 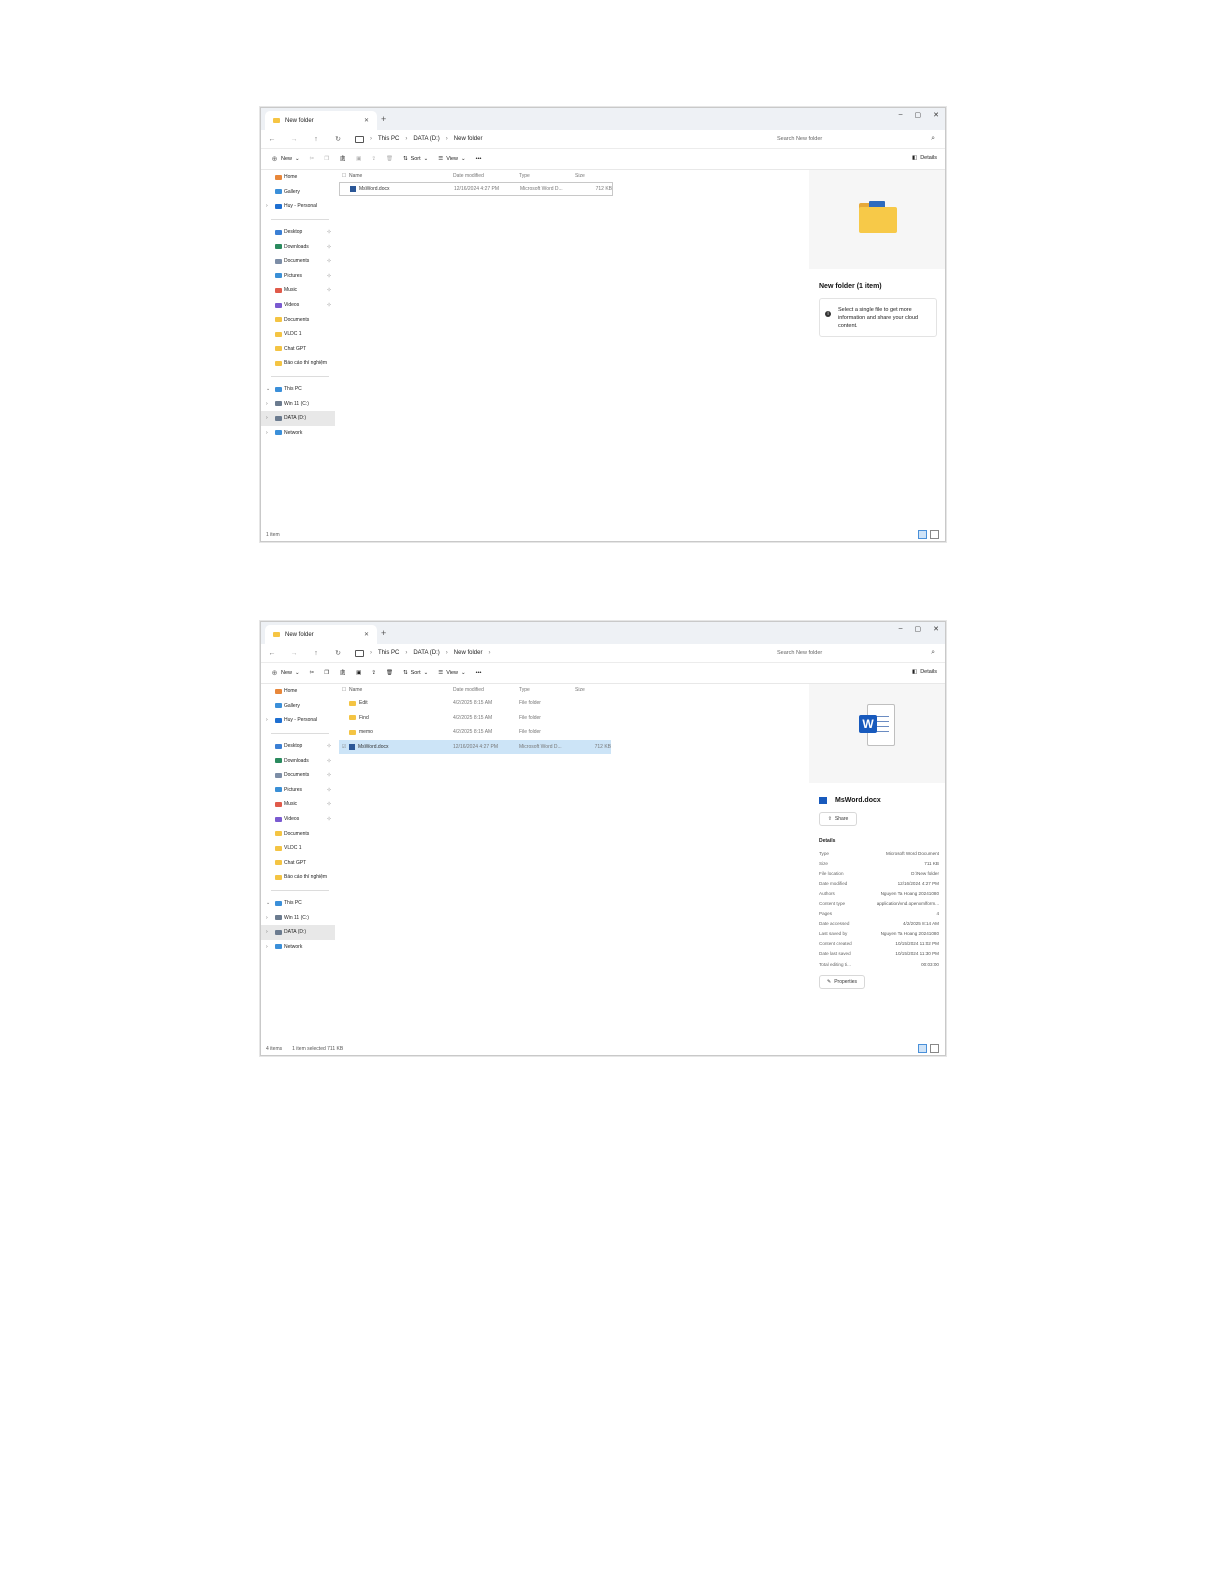 I want to click on breadcrumb-data-drive: DATA (D:), so click(x=426, y=139).